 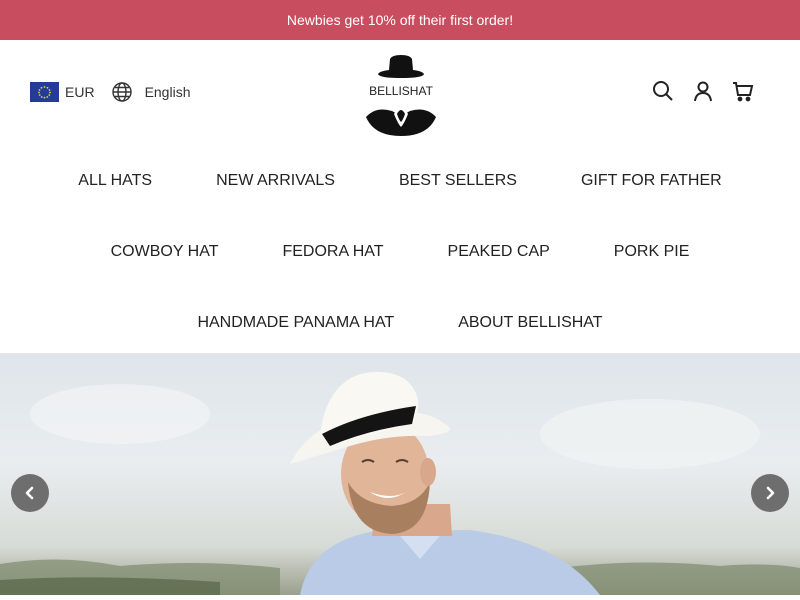 I want to click on nav-gift-for-father: GIFT FOR FATHER, so click(x=651, y=181).